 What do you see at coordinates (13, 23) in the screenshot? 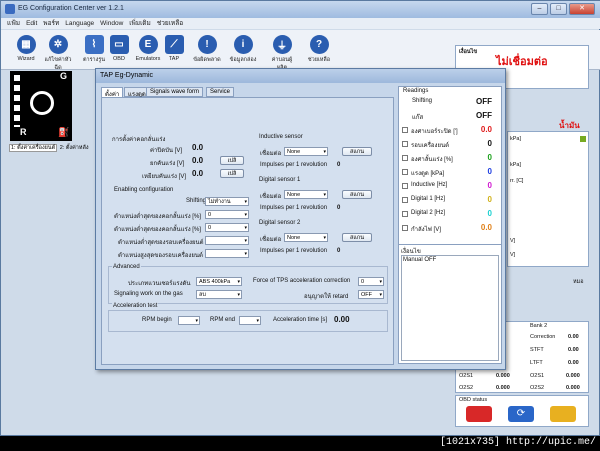
I see `menu-file: แฟ้ม` at bounding box center [13, 23].